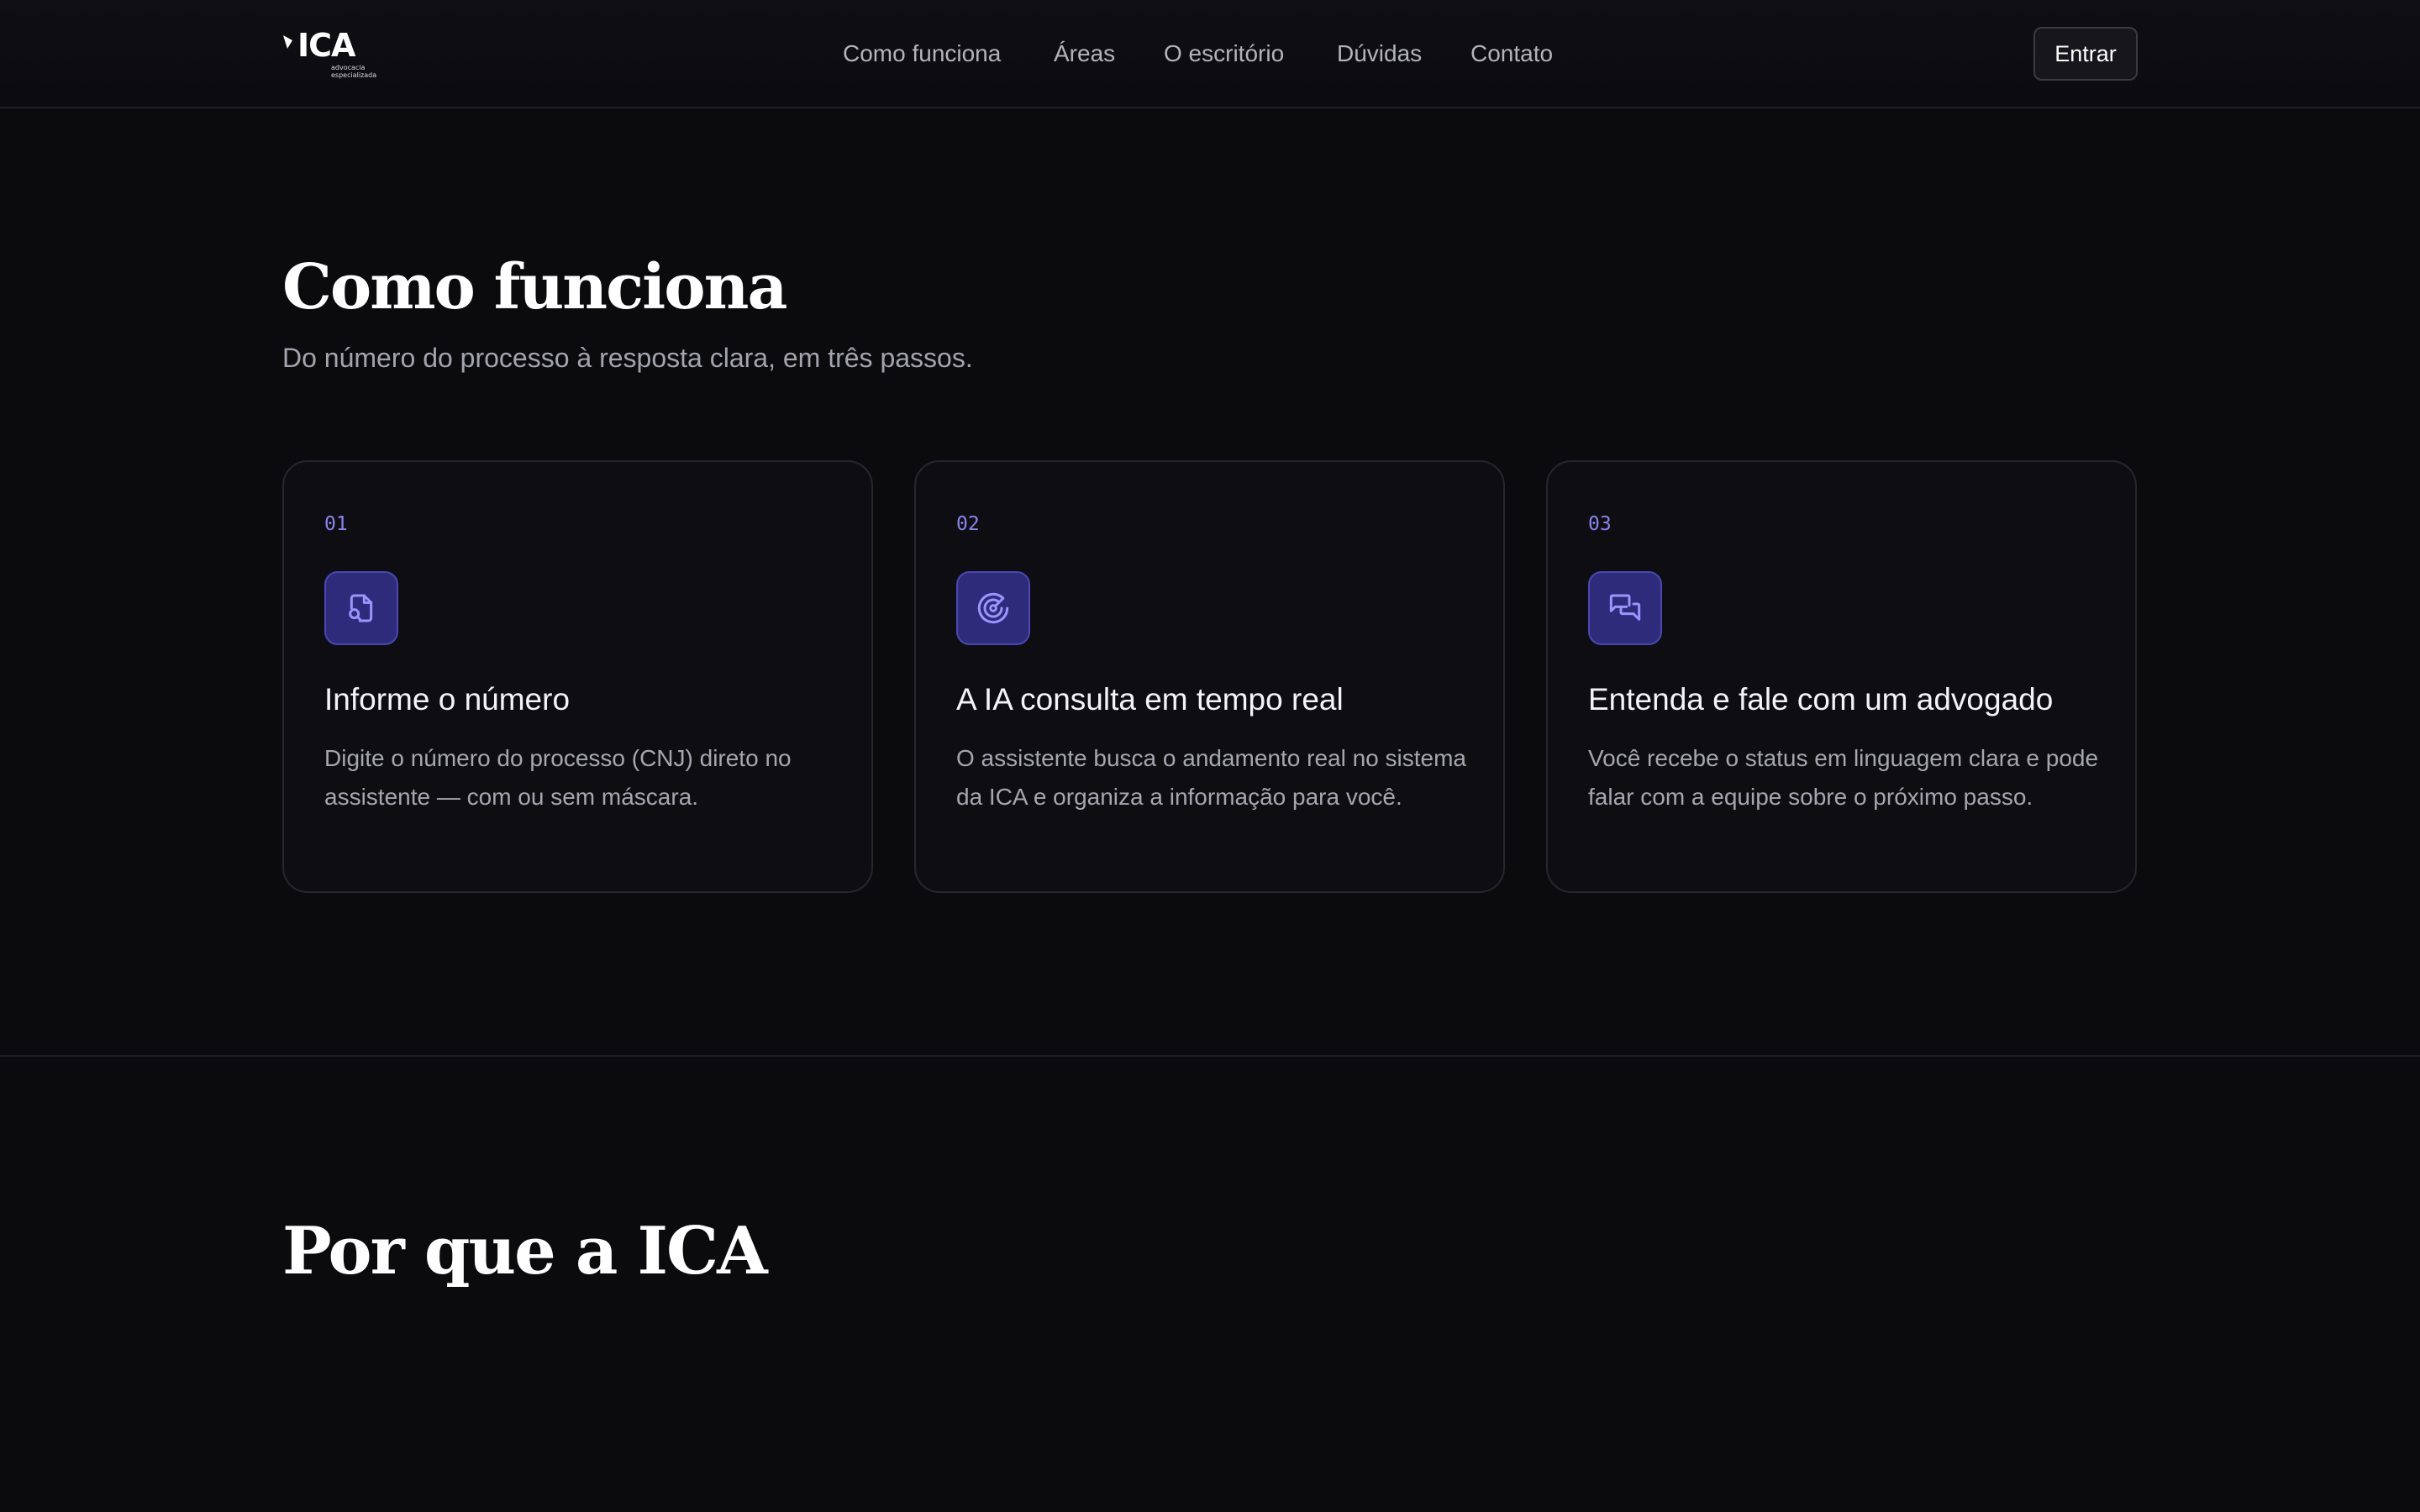  What do you see at coordinates (326, 45) in the screenshot?
I see `logo-text: ICA` at bounding box center [326, 45].